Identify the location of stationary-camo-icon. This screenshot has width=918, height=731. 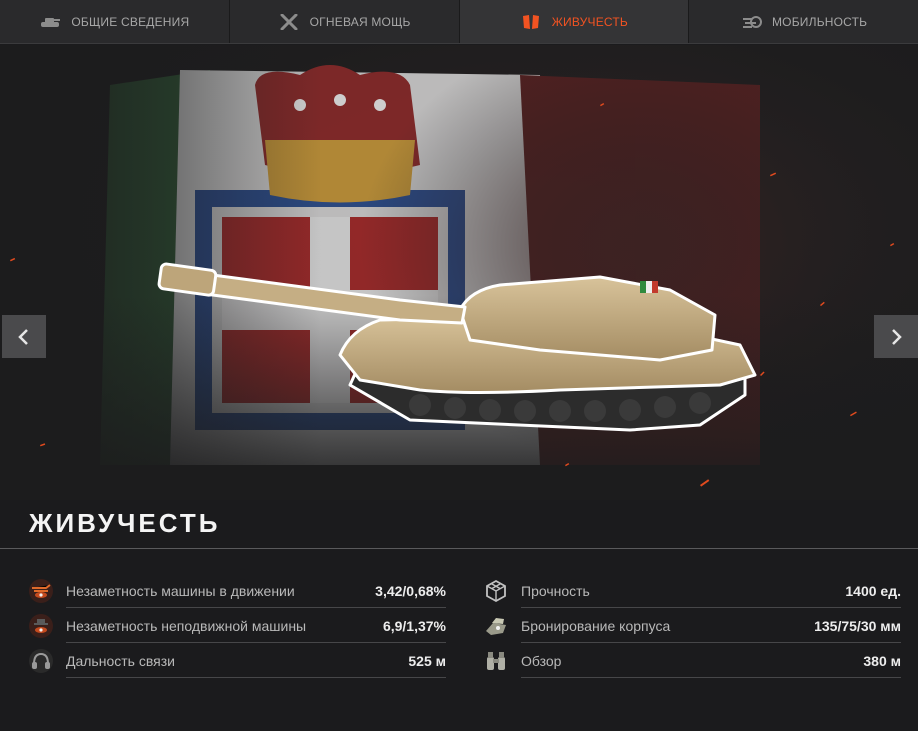
(41, 625).